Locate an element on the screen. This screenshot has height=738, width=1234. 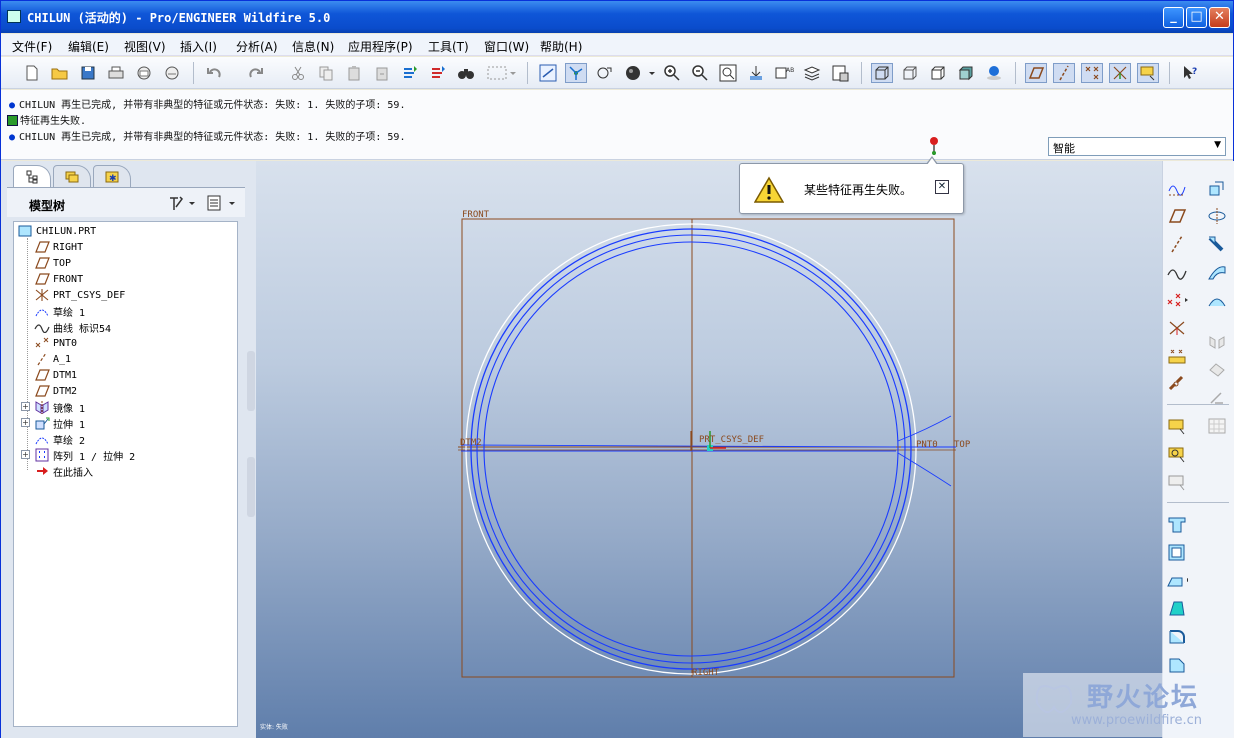
trim-button is located at coordinates (1217, 398).